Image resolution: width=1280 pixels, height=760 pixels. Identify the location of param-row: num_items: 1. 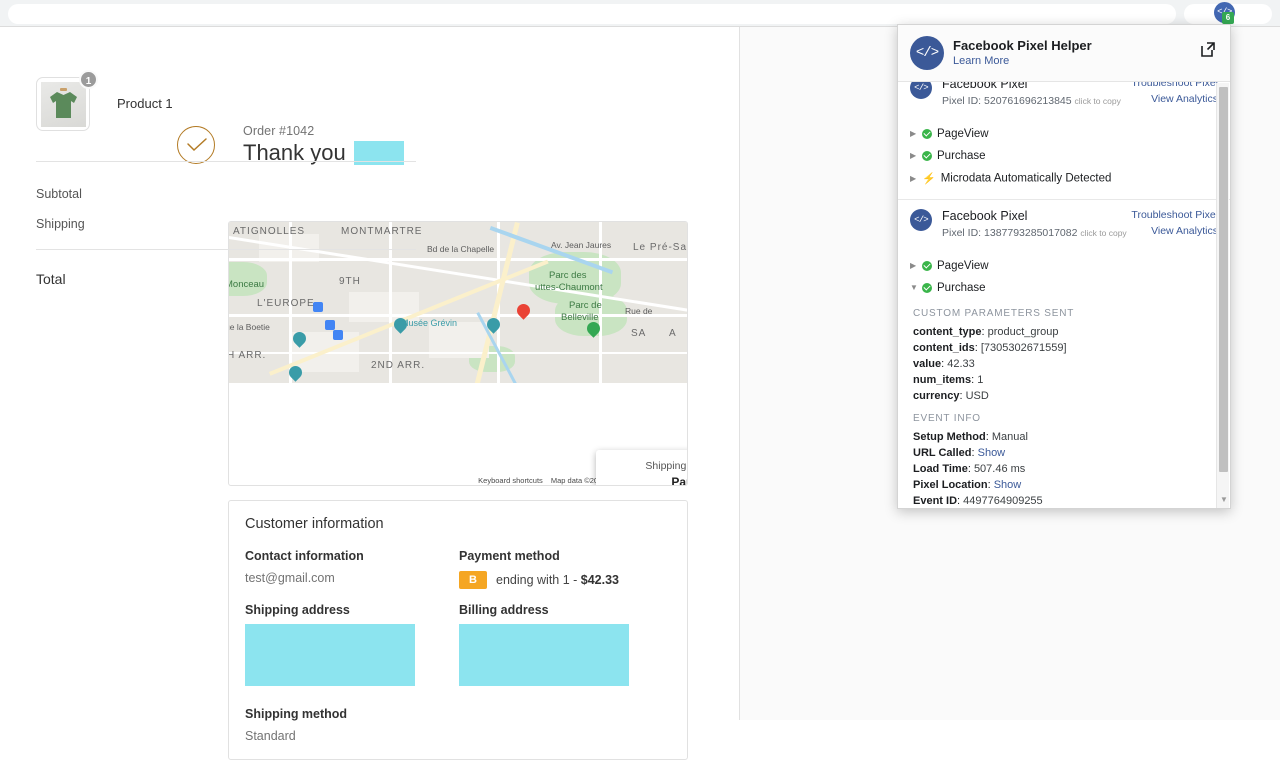
(948, 380).